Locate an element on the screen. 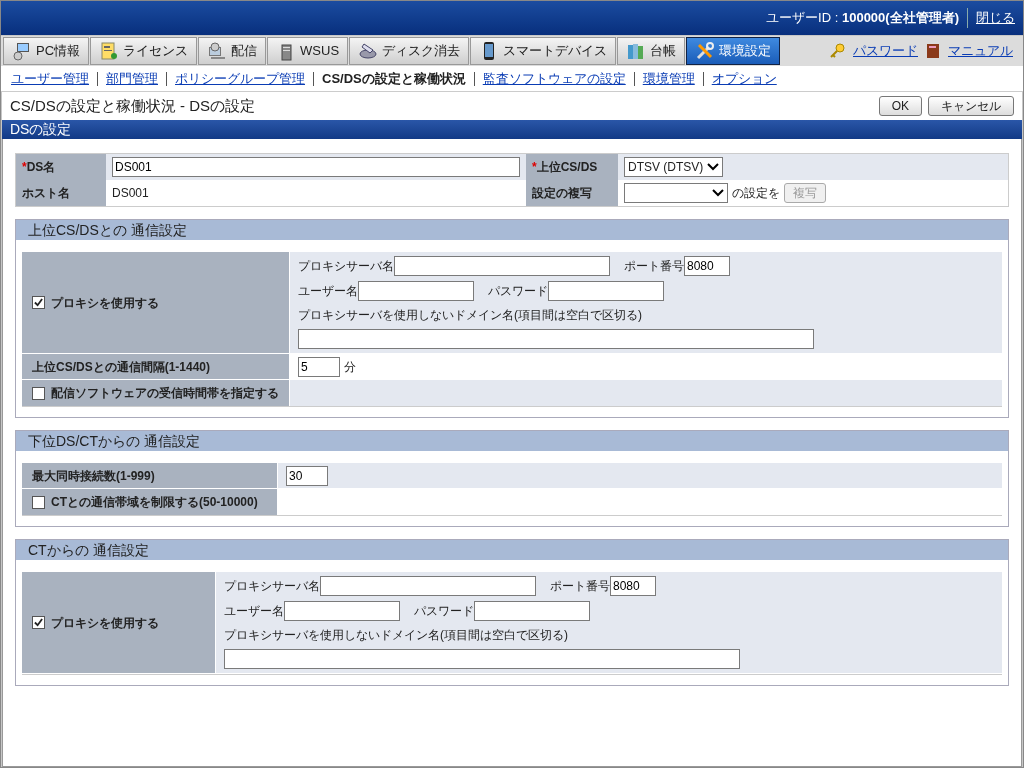 This screenshot has width=1024, height=768. nav-tab: WSUS is located at coordinates (308, 51).